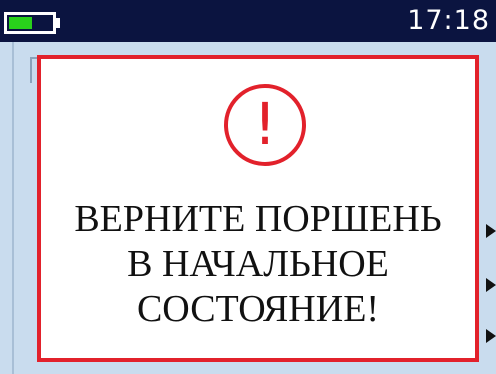 The width and height of the screenshot is (496, 374). What do you see at coordinates (13, 208) in the screenshot?
I see `background-frame-line` at bounding box center [13, 208].